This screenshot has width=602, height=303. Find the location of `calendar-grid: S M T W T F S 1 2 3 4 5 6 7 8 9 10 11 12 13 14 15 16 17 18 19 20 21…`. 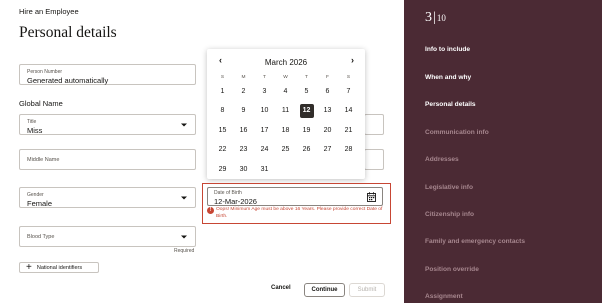

calendar-grid: S M T W T F S 1 2 3 4 5 6 7 8 9 10 11 12 13 14 15 16 17 18 19 20 21… is located at coordinates (286, 126).